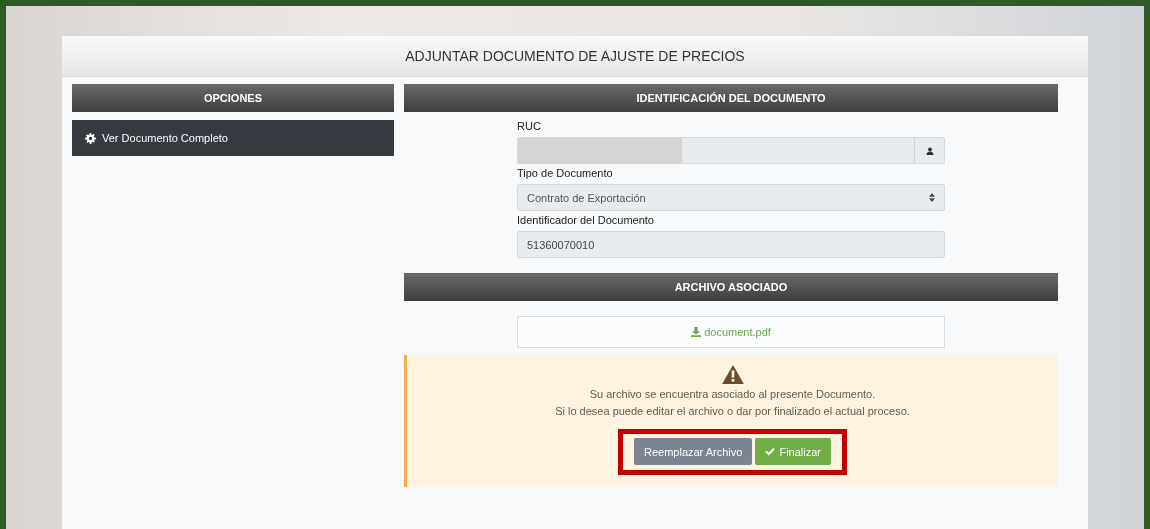  I want to click on section-header: IDENTIFICACIÓN DEL DOCUMENTO, so click(731, 98).